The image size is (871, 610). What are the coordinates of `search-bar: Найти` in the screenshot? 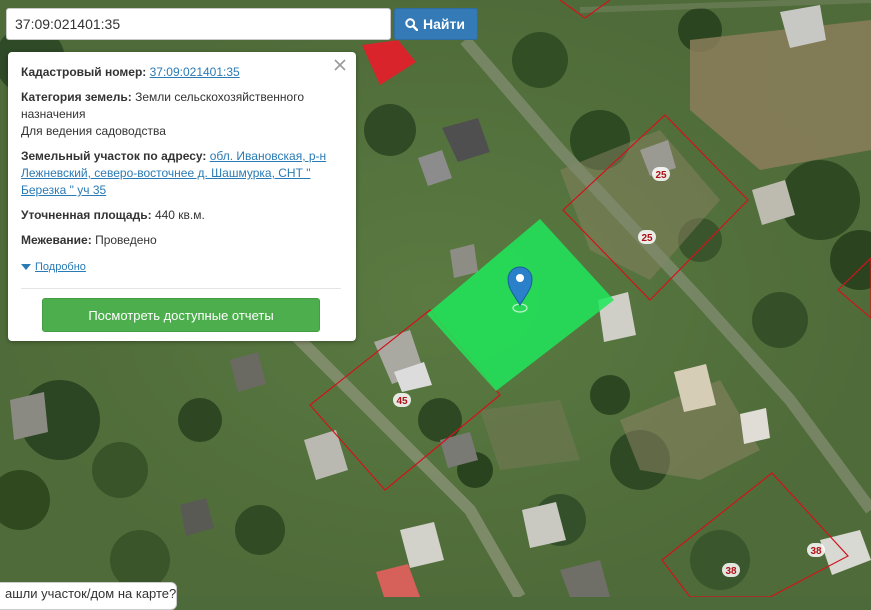 It's located at (242, 24).